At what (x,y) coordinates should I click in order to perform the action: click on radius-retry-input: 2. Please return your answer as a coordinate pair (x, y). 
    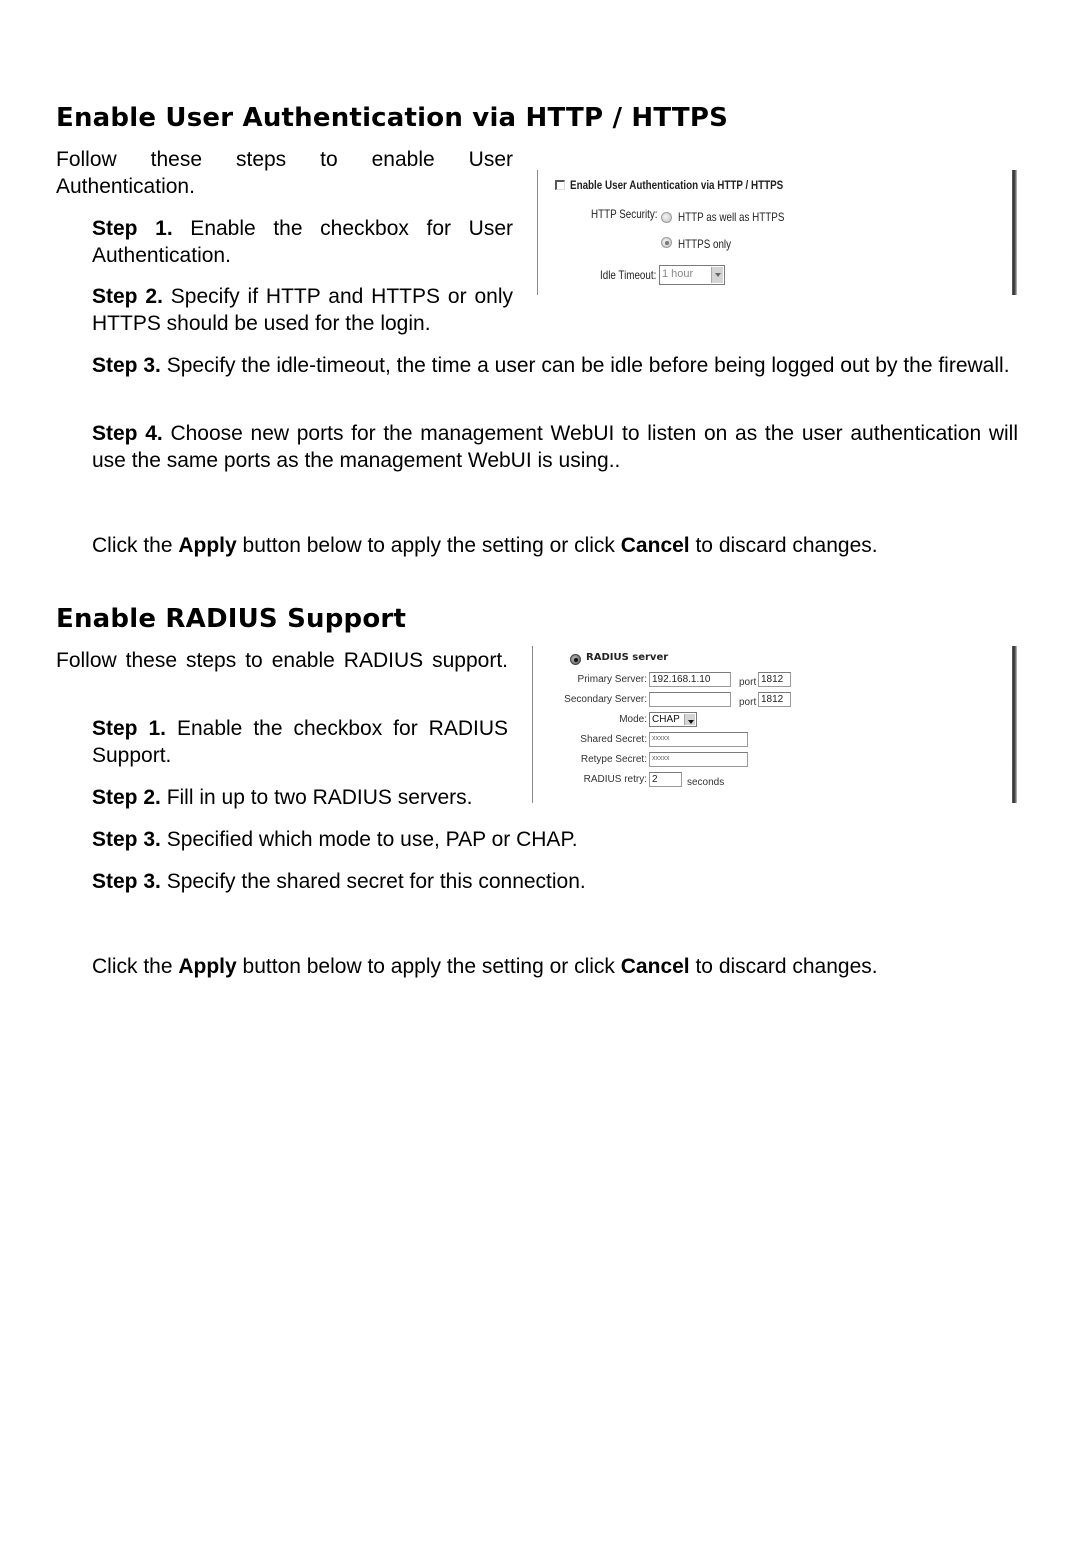
    Looking at the image, I should click on (665, 779).